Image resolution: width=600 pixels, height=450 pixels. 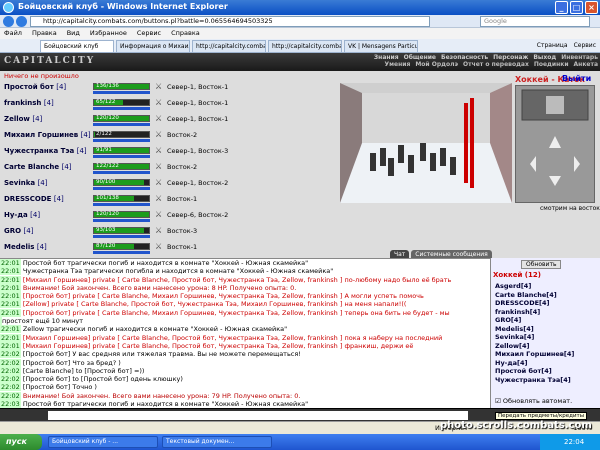 I want to click on player-name: Михаил Горшинев [4], so click(x=47, y=135).